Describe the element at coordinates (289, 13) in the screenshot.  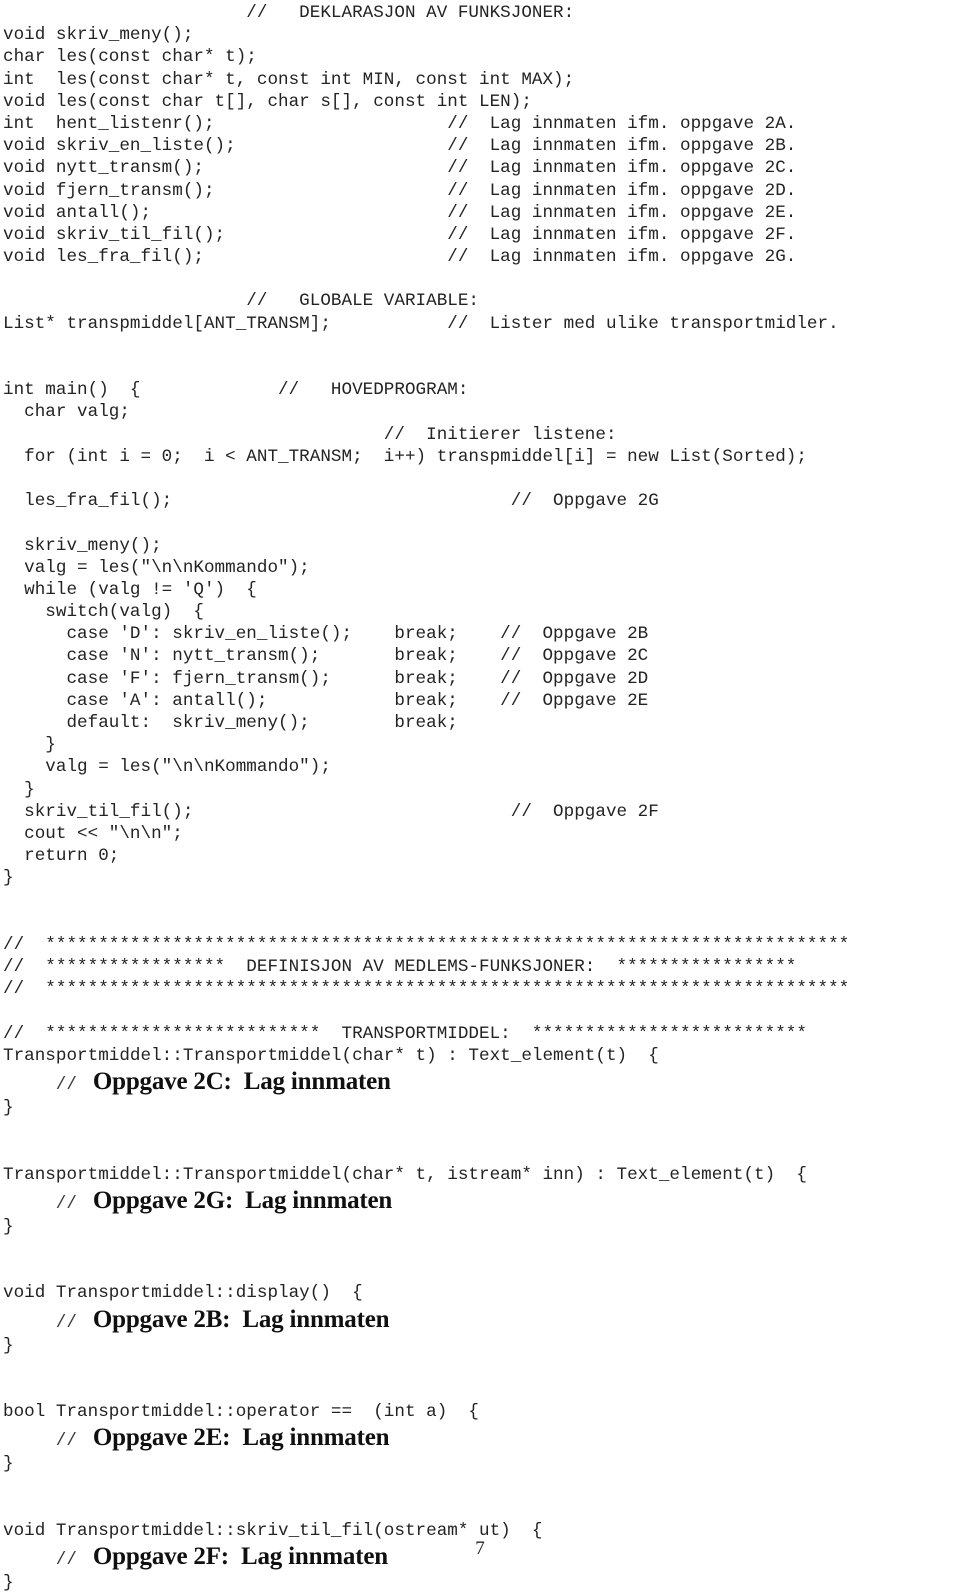
I see `code-line: // DEKLARASJON AV FUNKSJONER:` at that location.